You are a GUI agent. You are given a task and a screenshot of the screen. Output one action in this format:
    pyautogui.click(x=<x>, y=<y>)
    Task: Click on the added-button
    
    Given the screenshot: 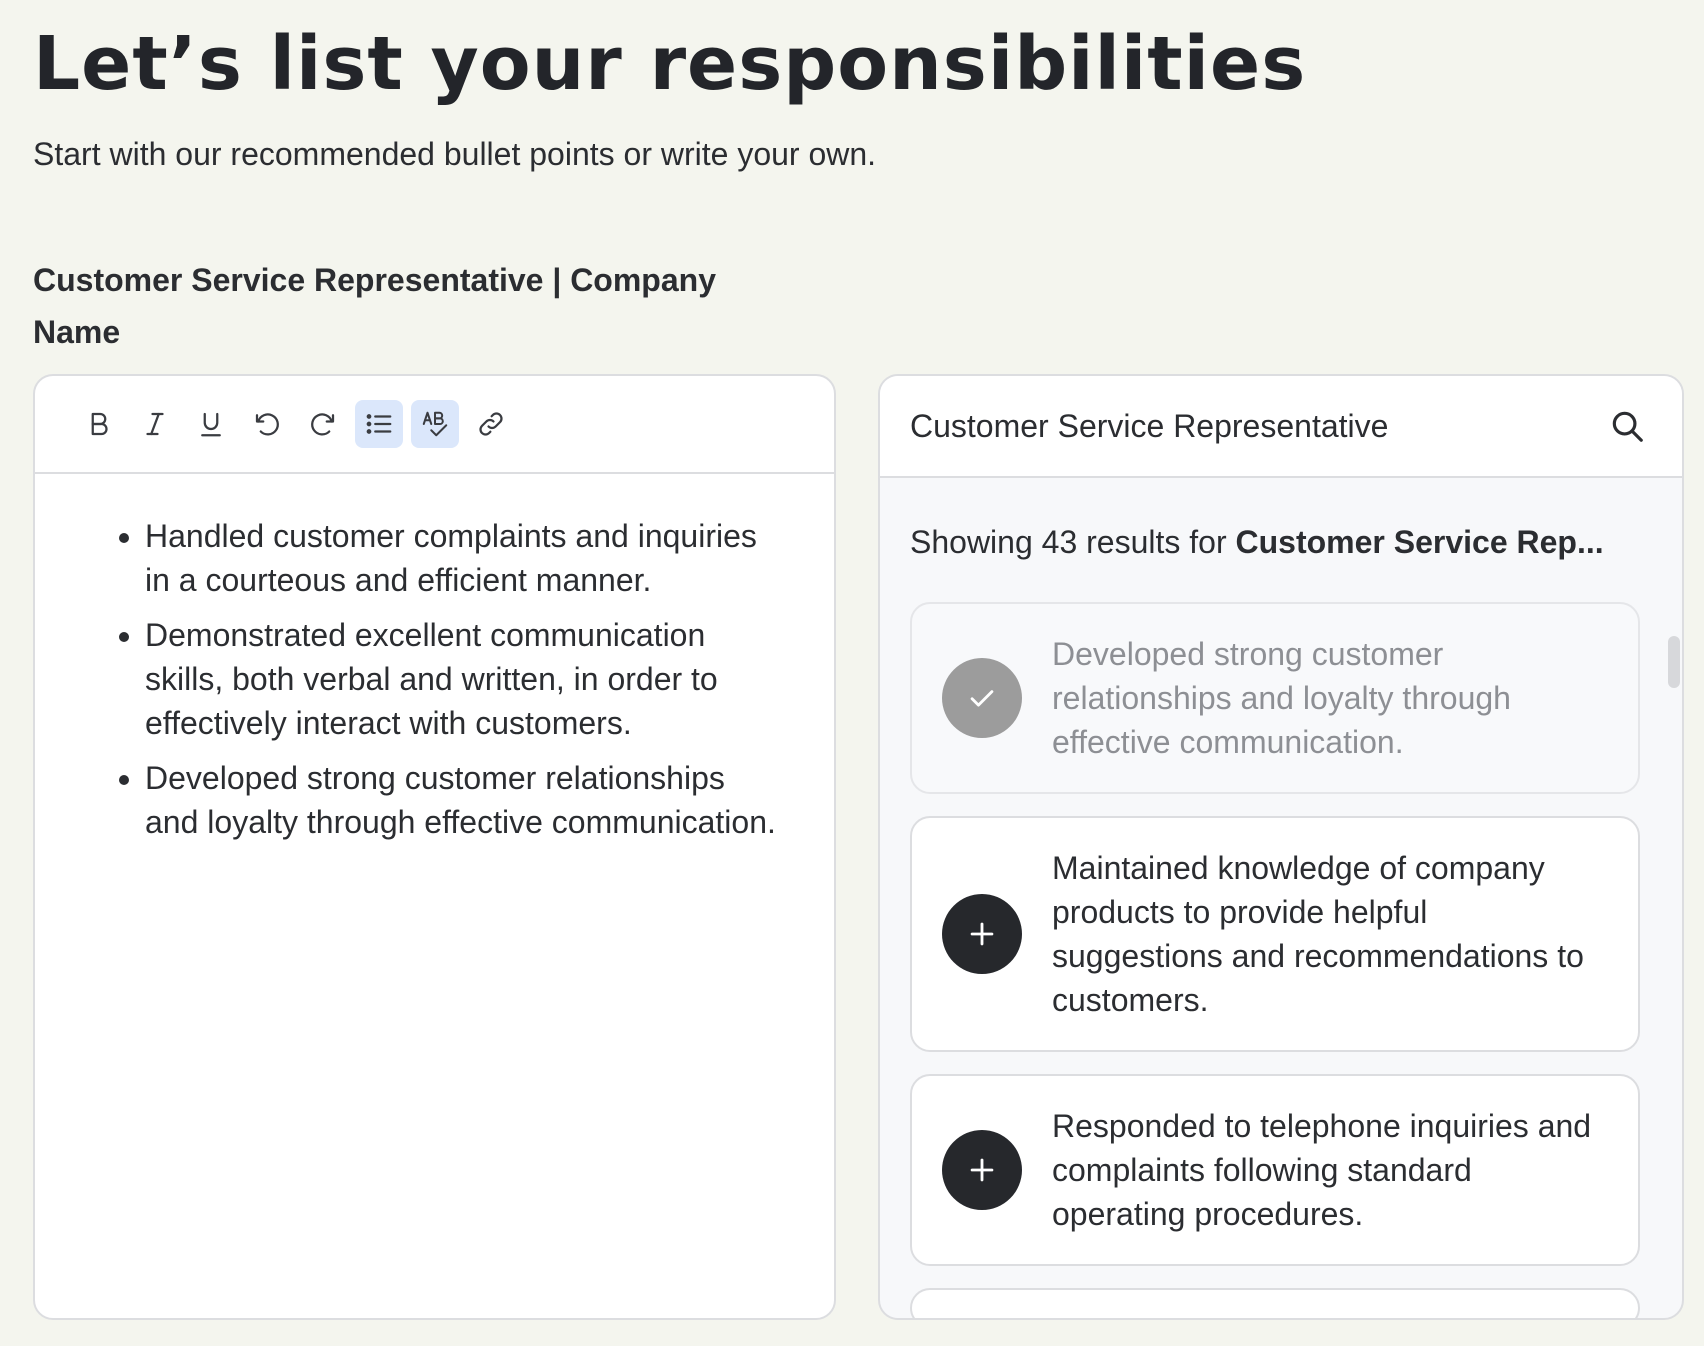 What is the action you would take?
    pyautogui.click(x=982, y=698)
    